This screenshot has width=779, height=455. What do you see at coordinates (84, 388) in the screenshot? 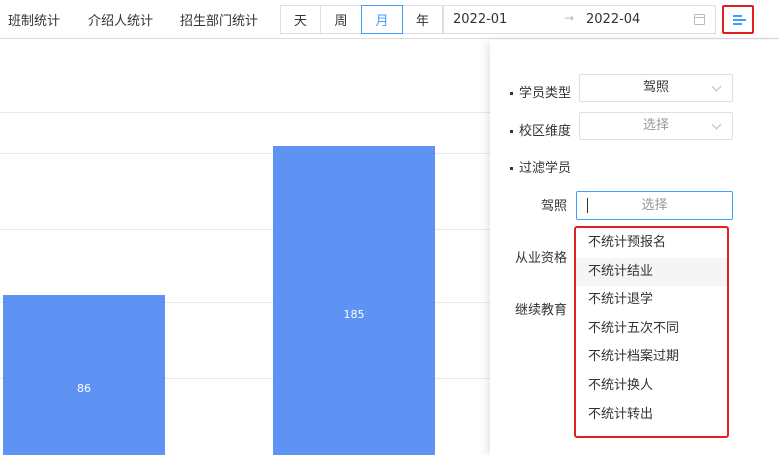
I see `bar-value-label: 86` at bounding box center [84, 388].